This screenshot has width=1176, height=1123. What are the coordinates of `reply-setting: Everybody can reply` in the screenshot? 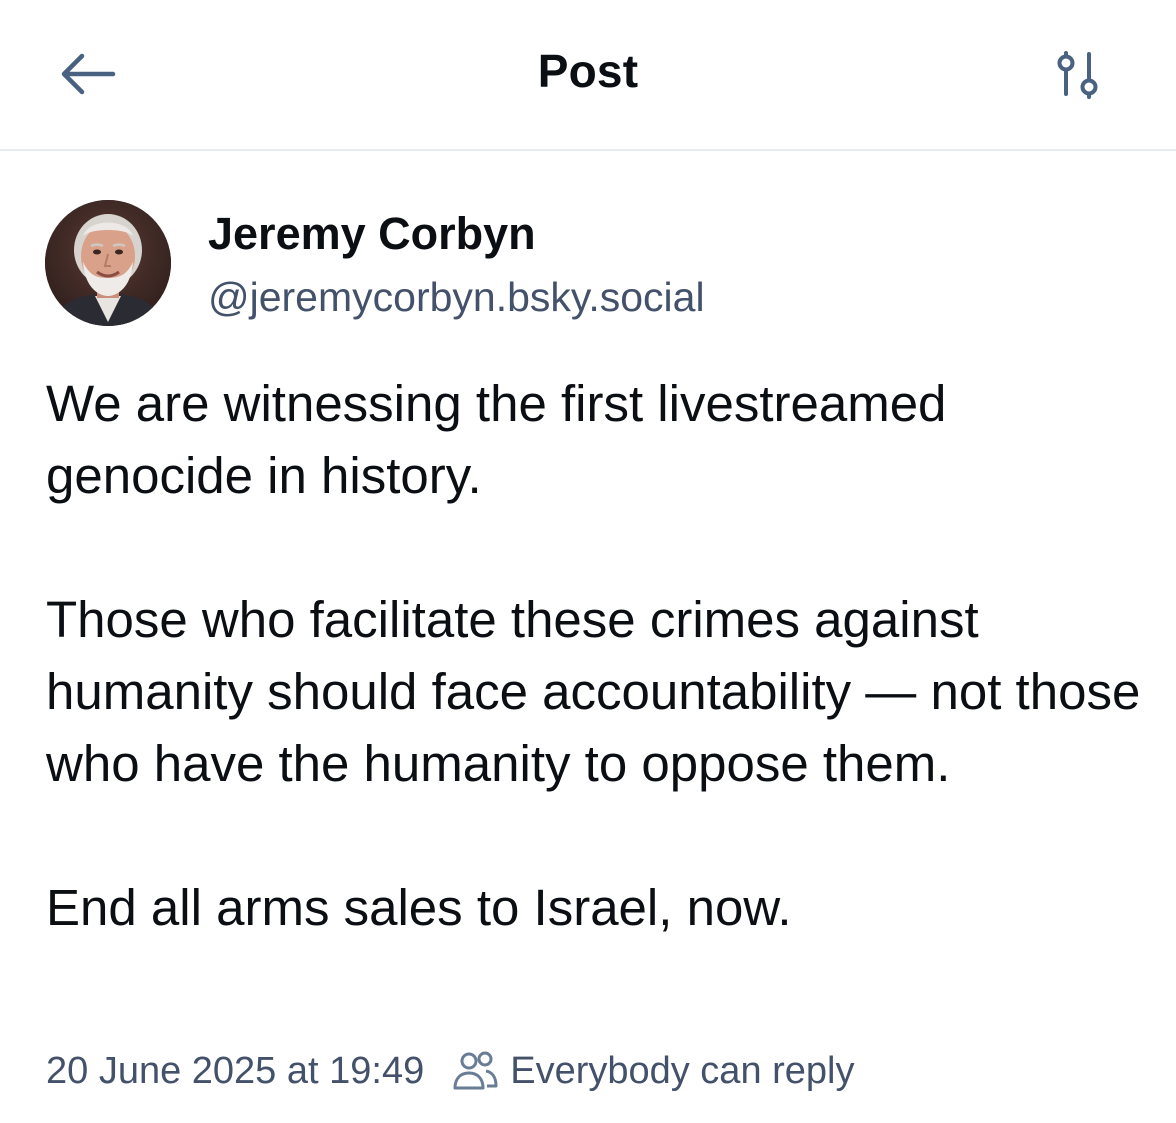 It's located at (653, 1071).